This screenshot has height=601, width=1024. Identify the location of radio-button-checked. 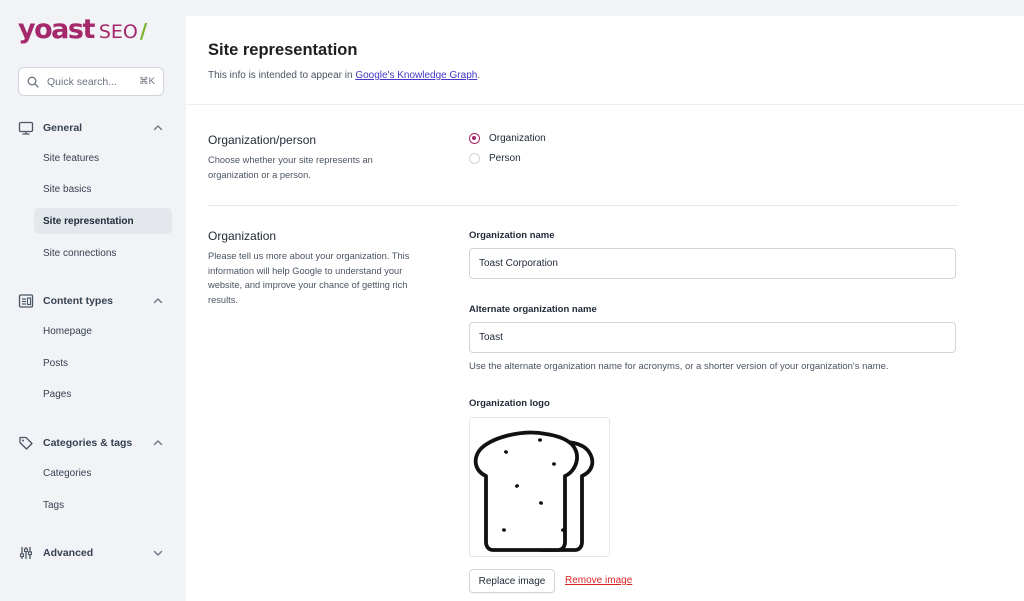
(474, 138).